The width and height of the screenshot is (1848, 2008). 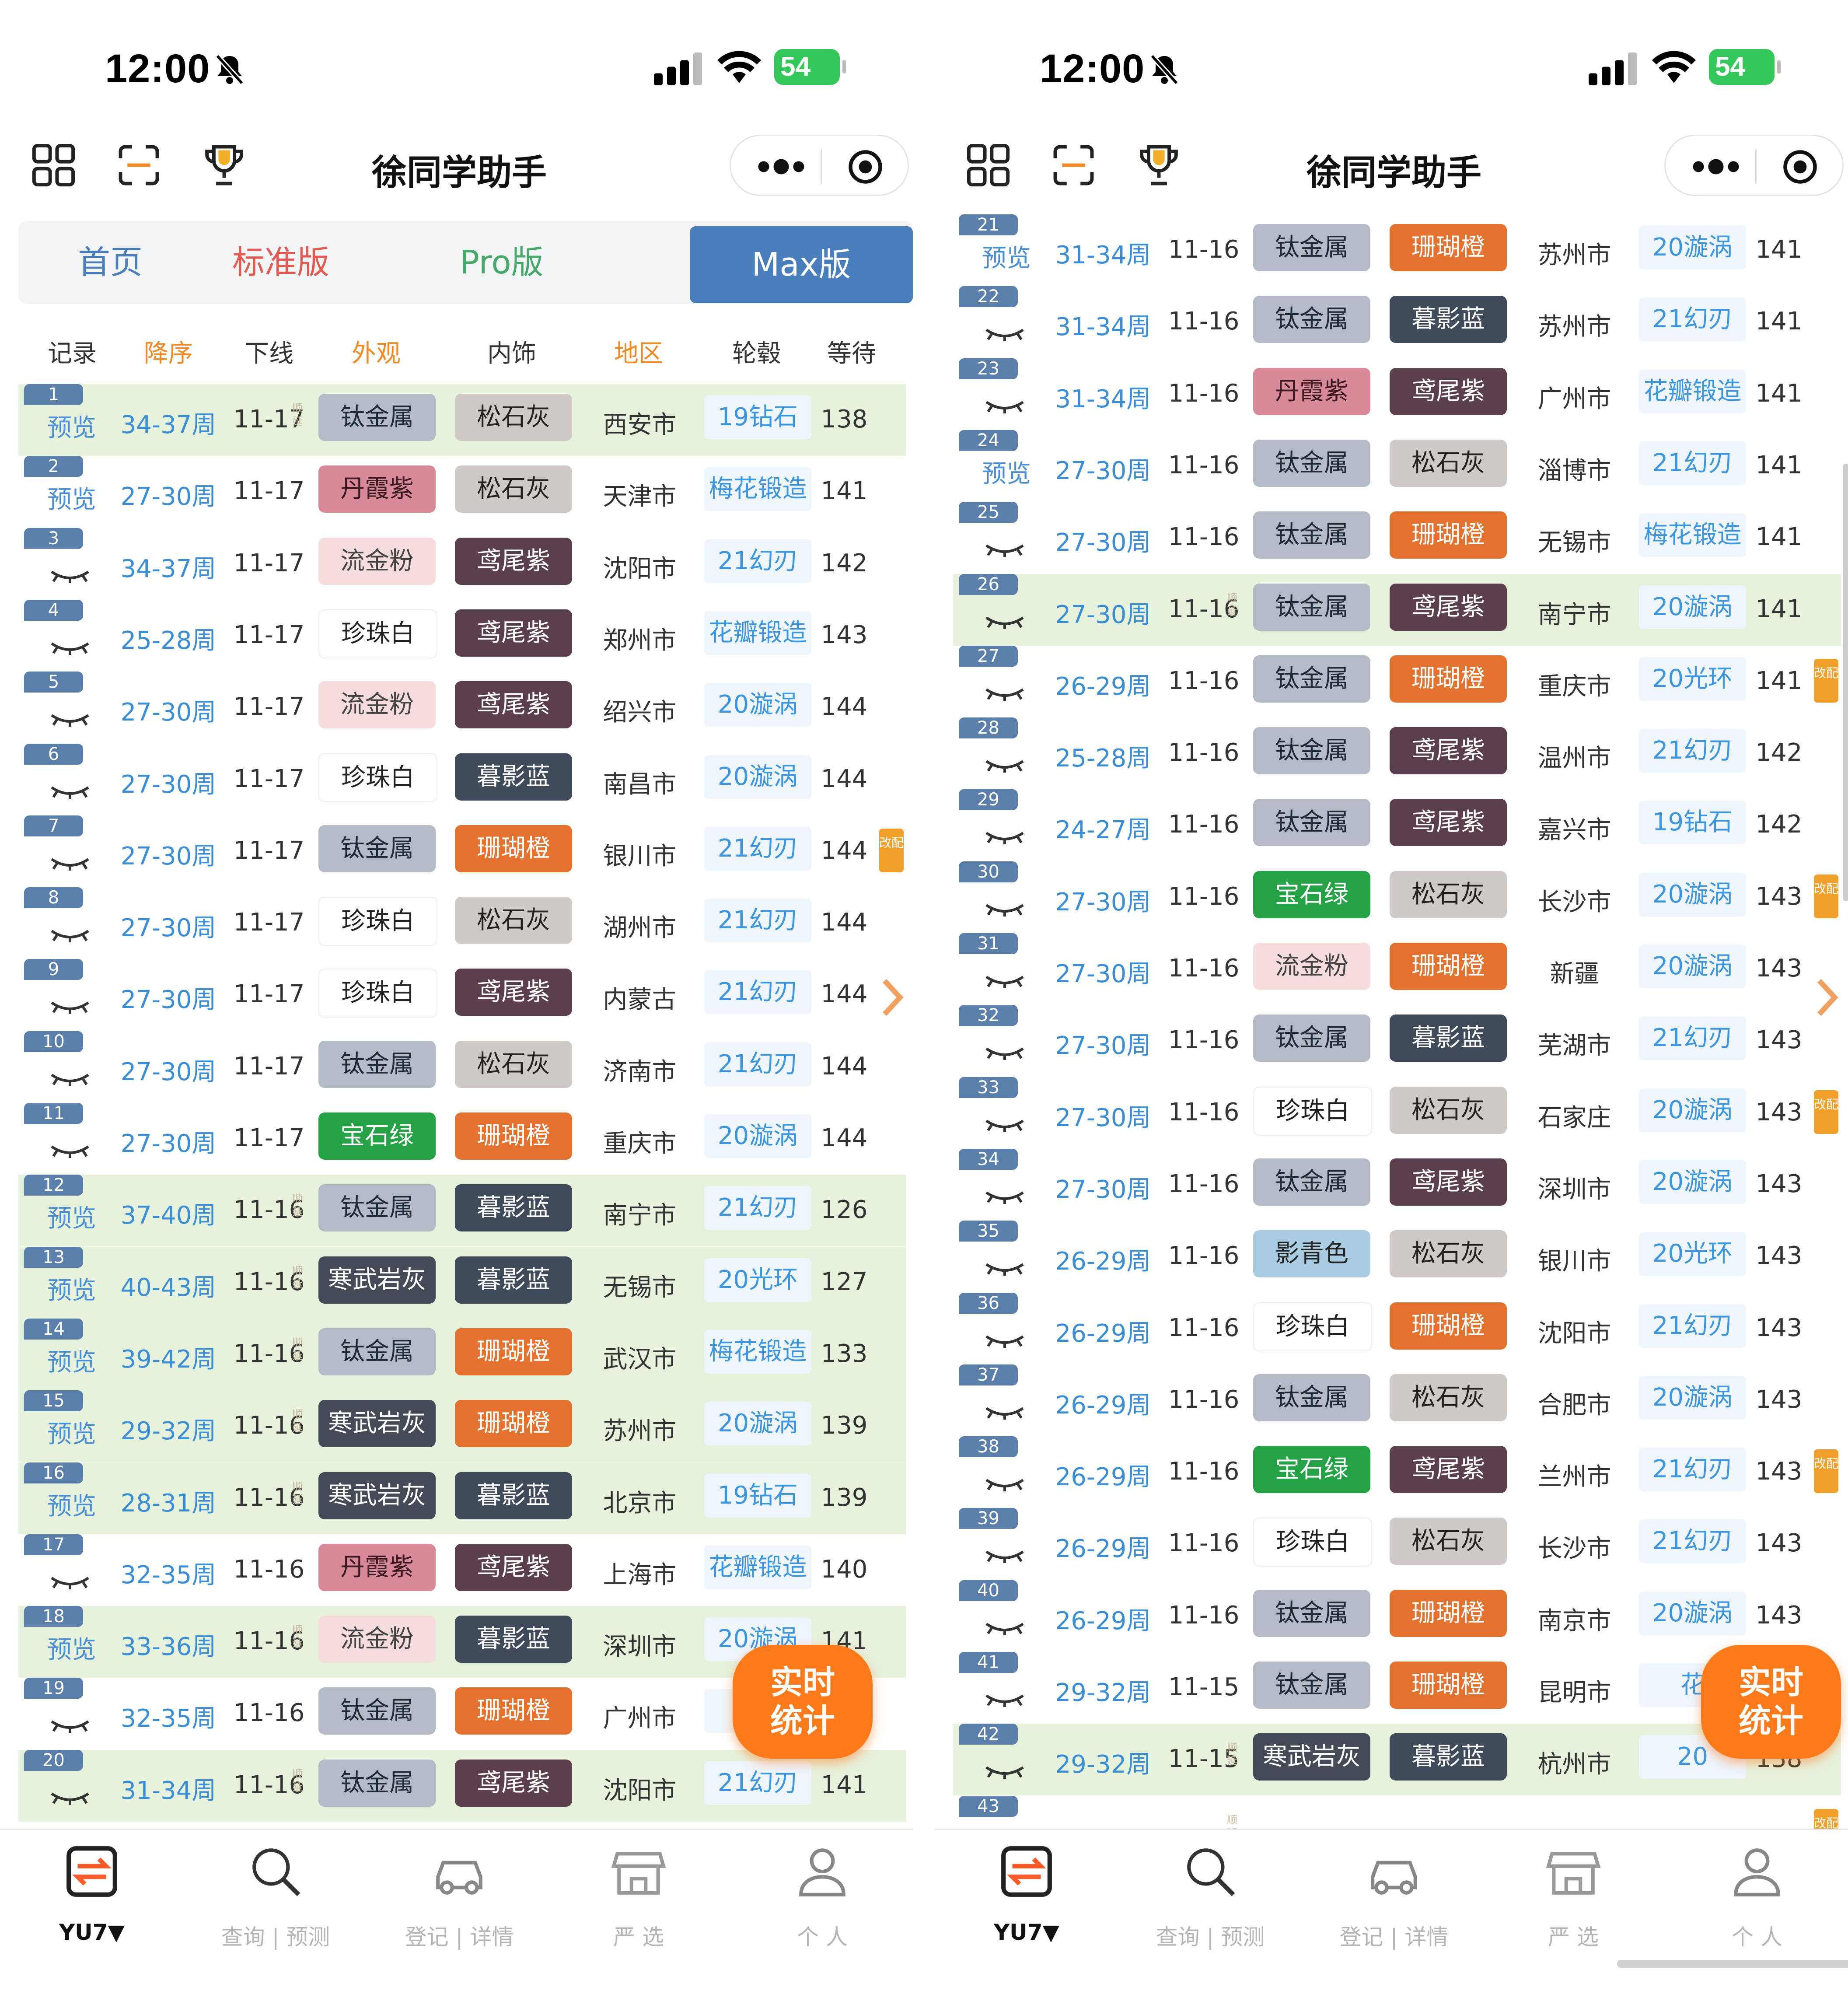 What do you see at coordinates (1391, 897) in the screenshot?
I see `table-row: 30 27-30周 11-16 宝石绿 松石灰 长沙市 20漩涡 143 改配` at bounding box center [1391, 897].